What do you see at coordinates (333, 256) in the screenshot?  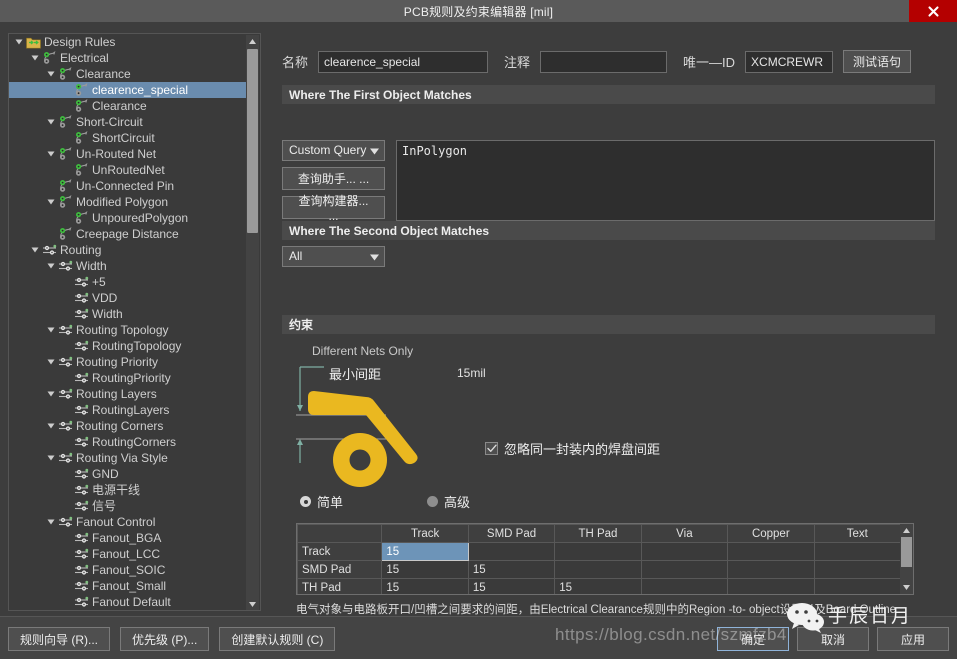 I see `second-object-scope-select: All` at bounding box center [333, 256].